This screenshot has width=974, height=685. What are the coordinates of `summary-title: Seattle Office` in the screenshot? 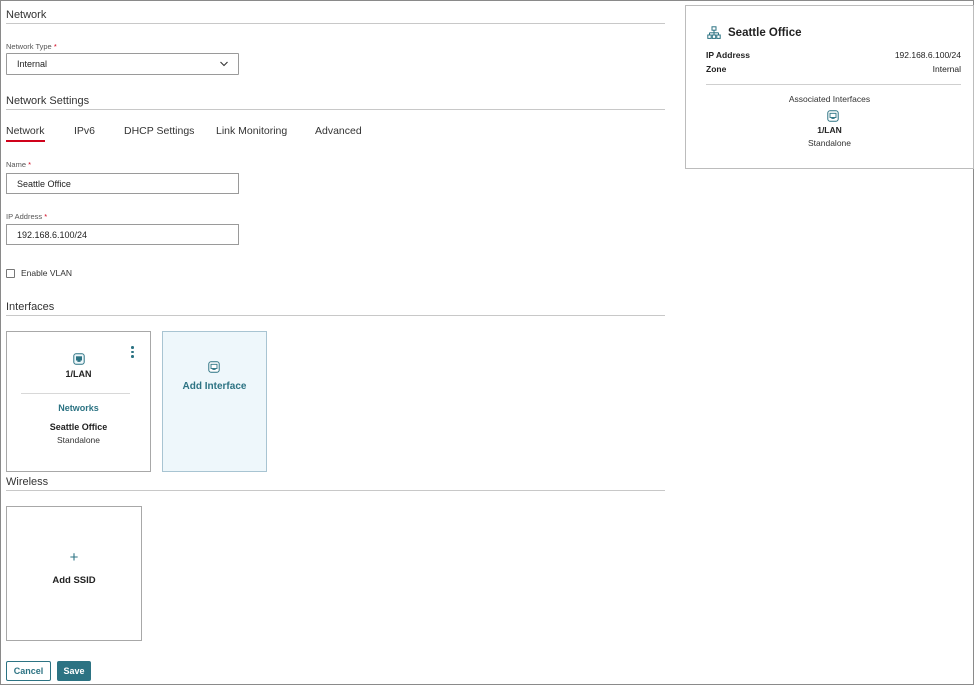 It's located at (765, 33).